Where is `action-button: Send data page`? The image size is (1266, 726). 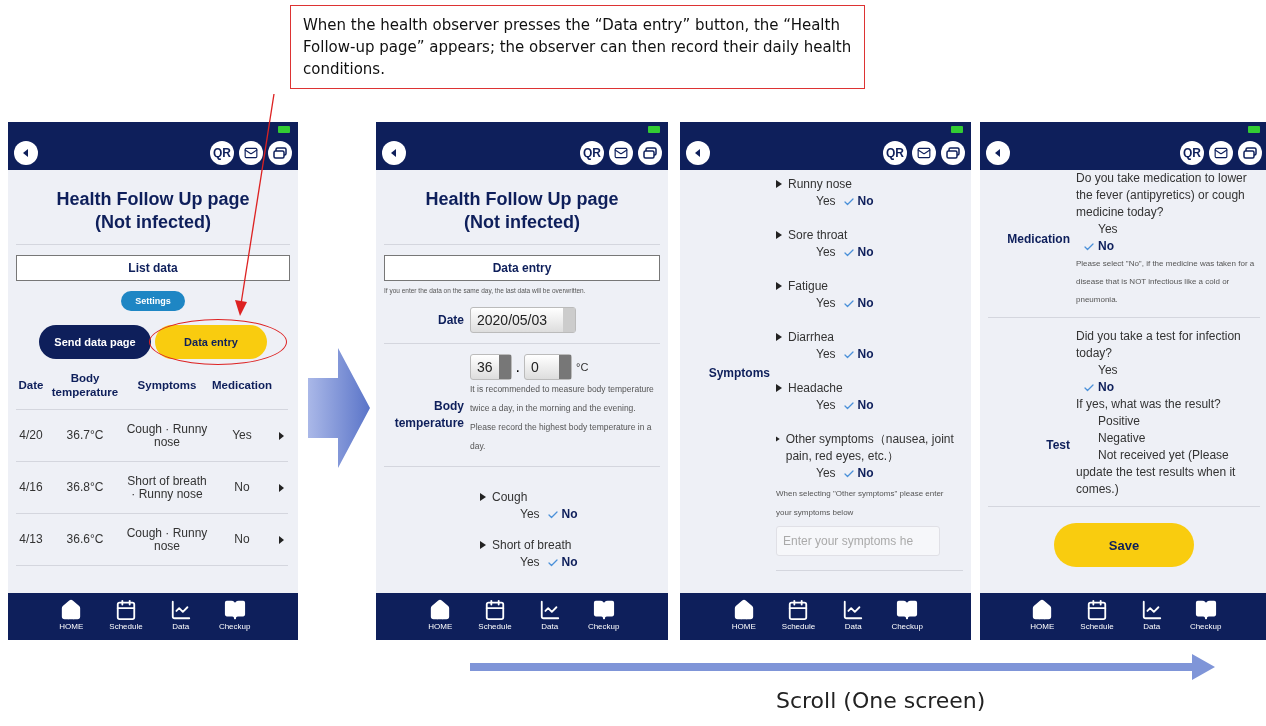 action-button: Send data page is located at coordinates (95, 342).